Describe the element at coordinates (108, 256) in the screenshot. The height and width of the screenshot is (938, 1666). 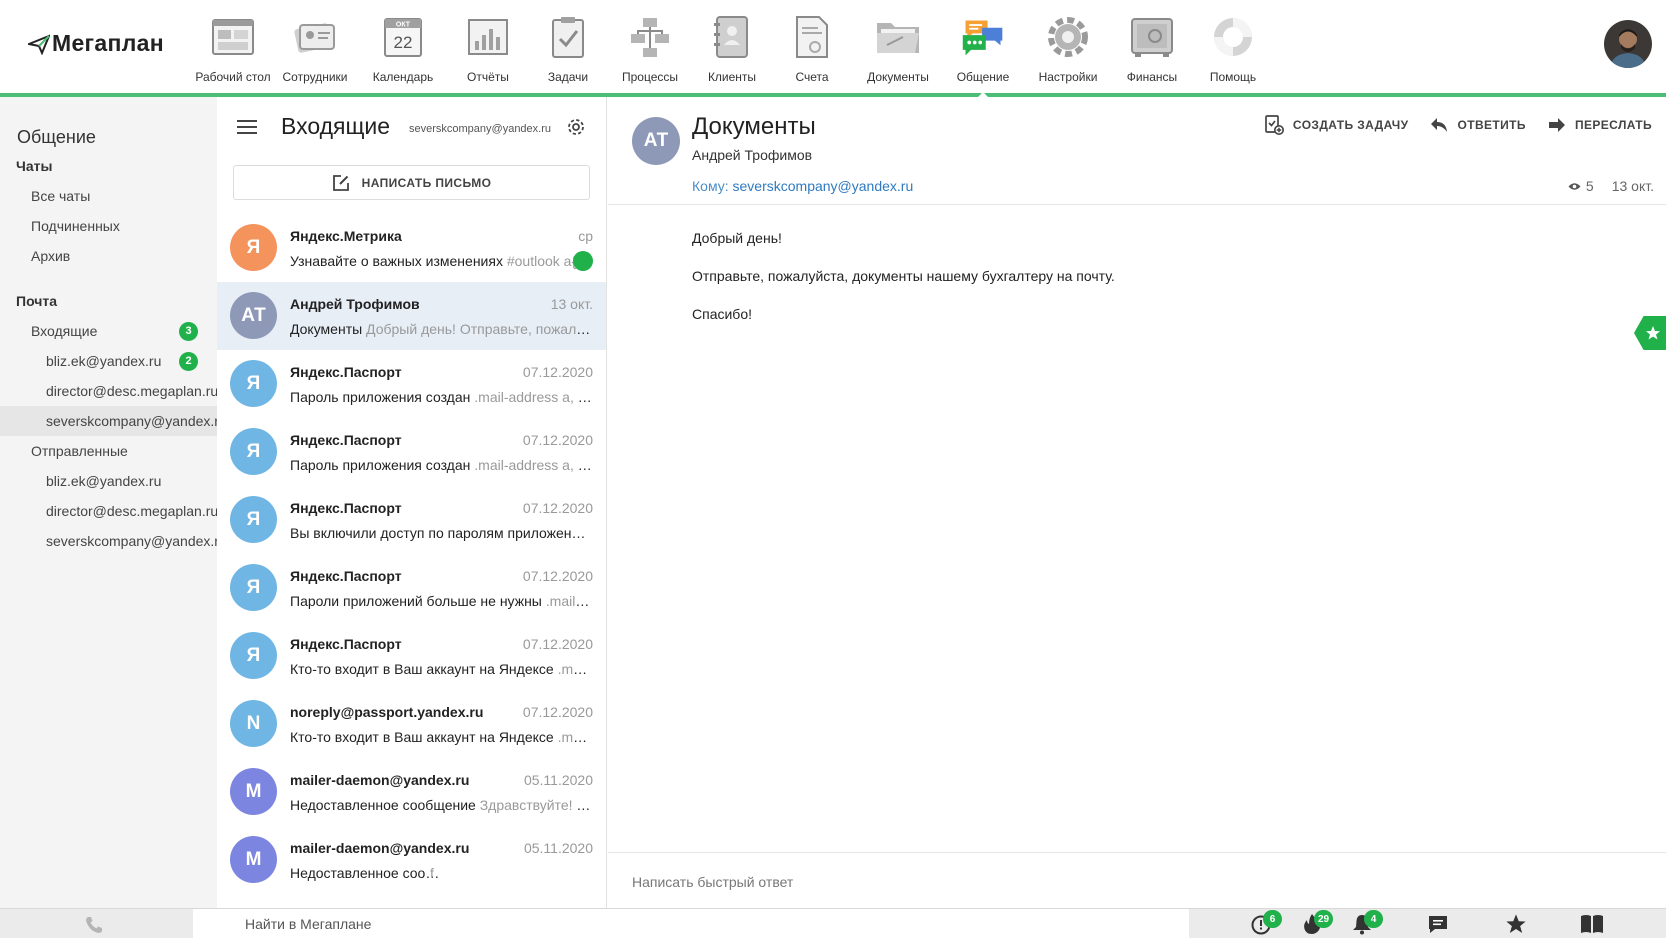
I see `sidebar-item-archive: Архив` at that location.